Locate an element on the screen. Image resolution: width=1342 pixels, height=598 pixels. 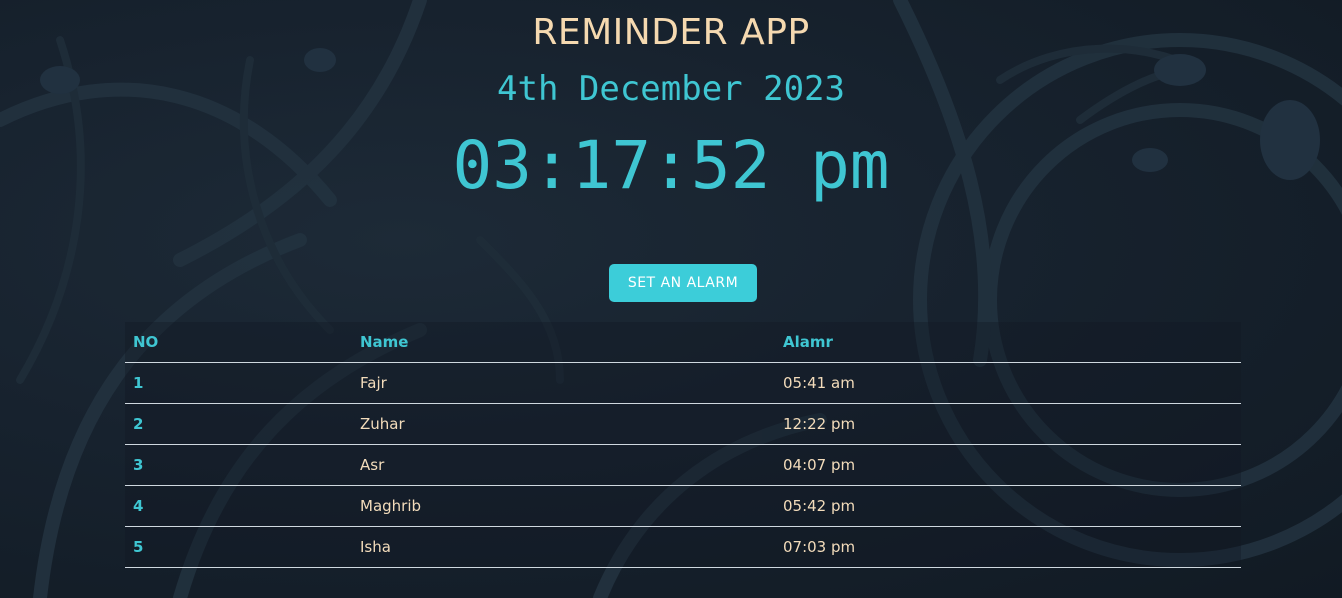
alarm-time: 07:03 pm is located at coordinates (819, 547).